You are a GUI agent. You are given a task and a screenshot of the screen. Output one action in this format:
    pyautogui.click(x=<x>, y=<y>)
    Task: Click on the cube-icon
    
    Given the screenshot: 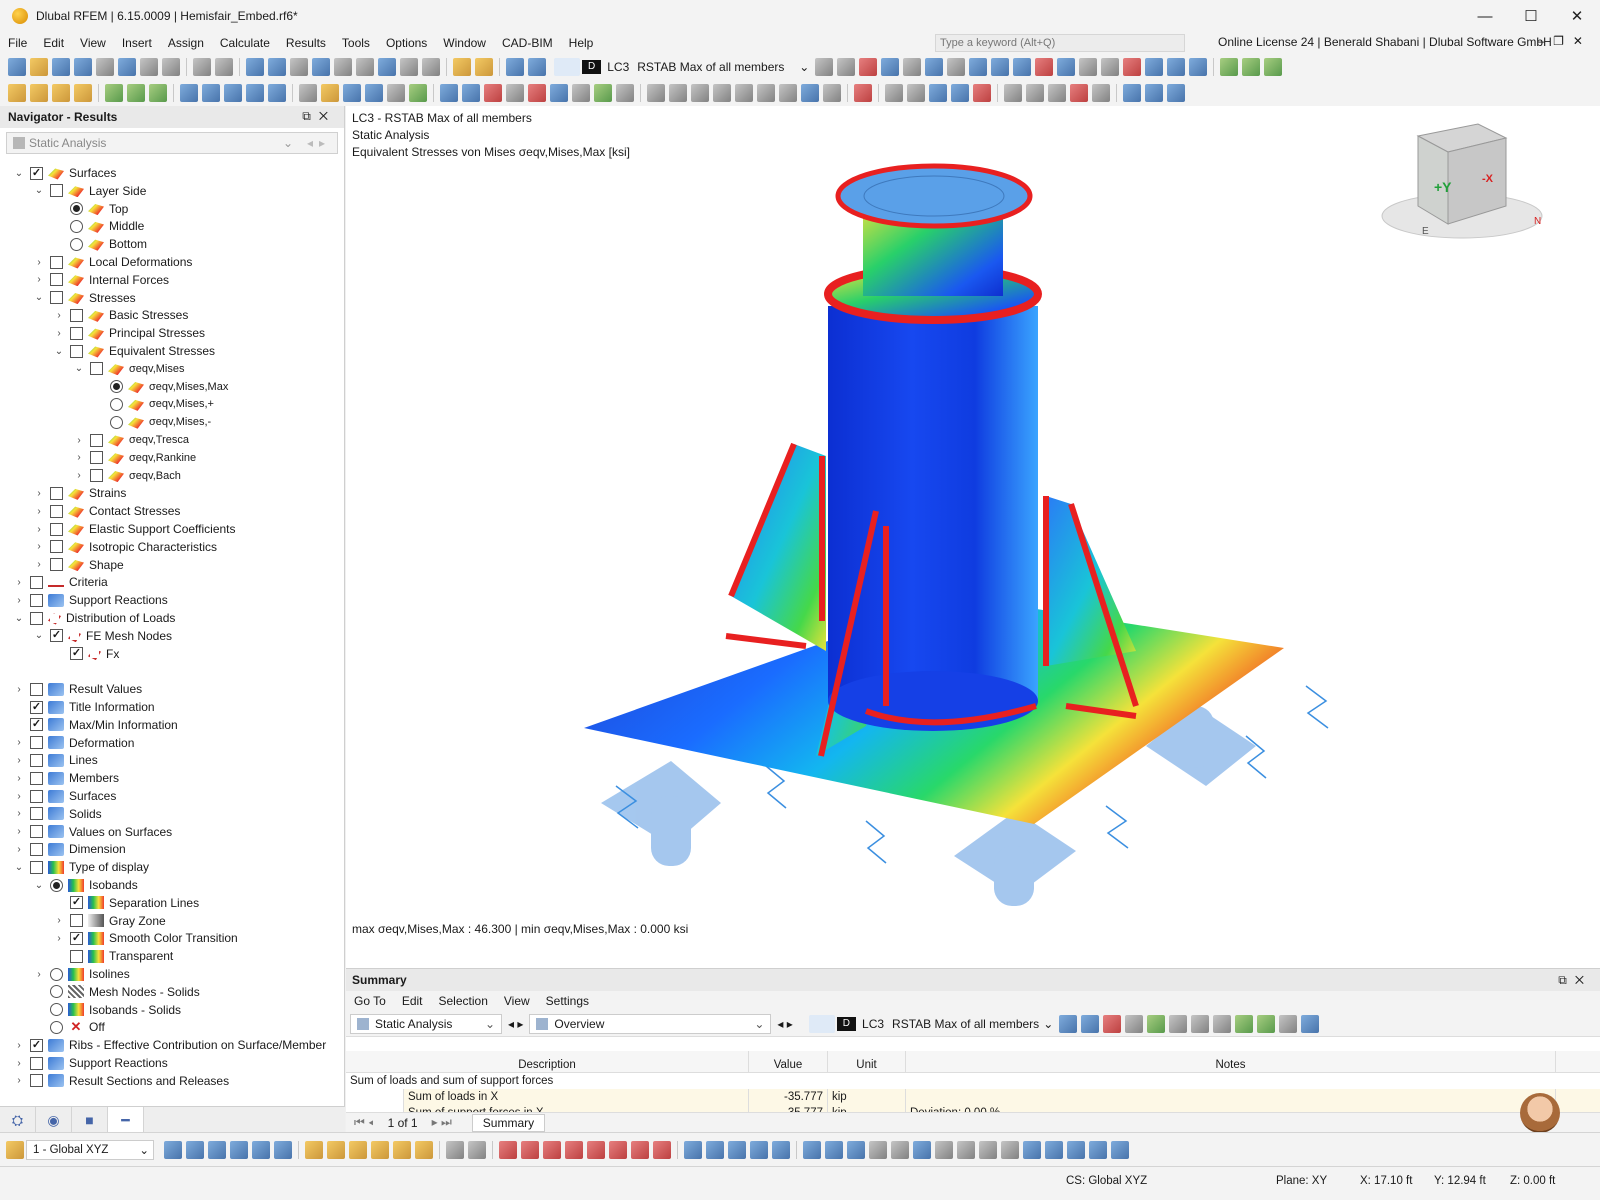 What is the action you would take?
    pyautogui.click(x=1000, y=67)
    